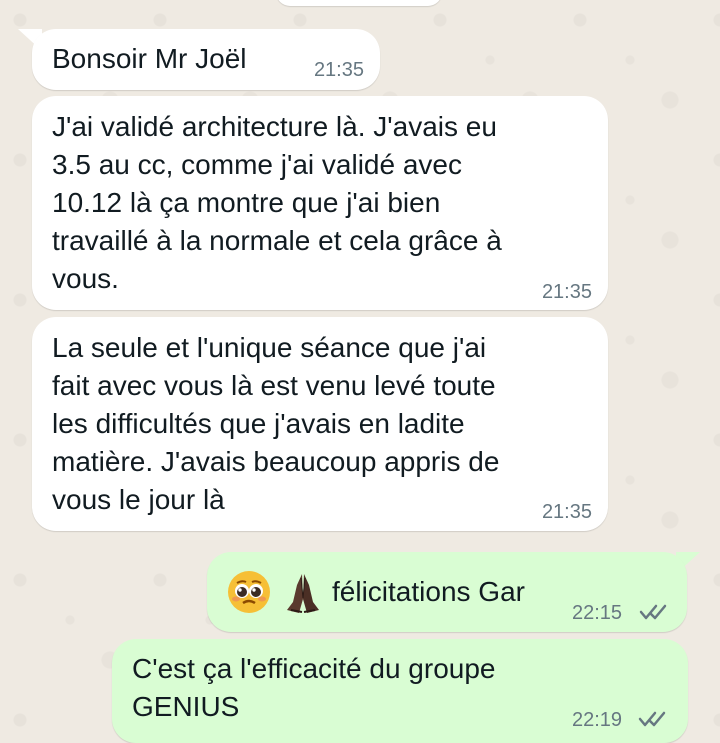  I want to click on outgoing-message-bubble: félicitations Gar 22:15, so click(447, 592).